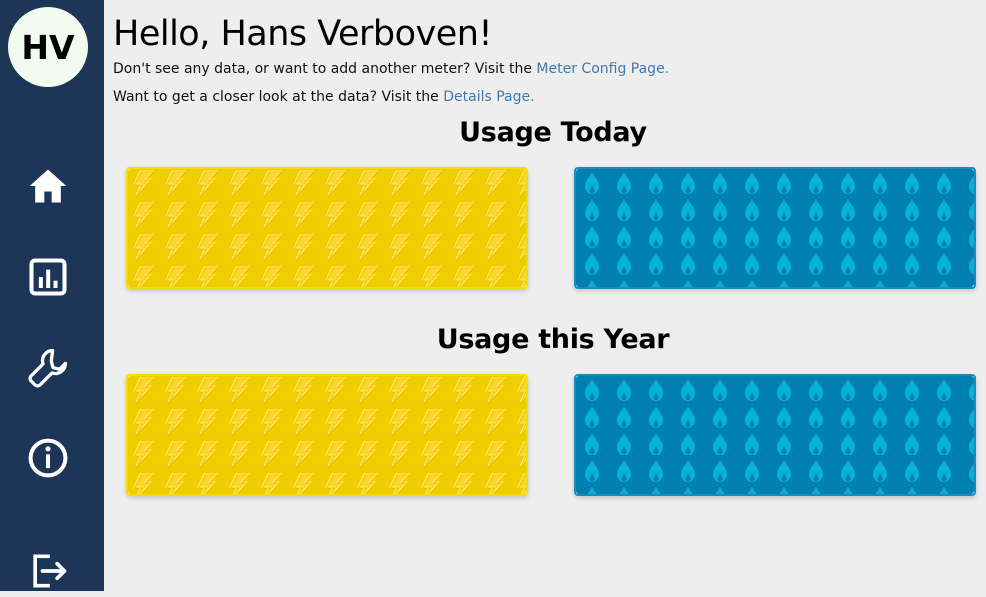 Image resolution: width=986 pixels, height=597 pixels. I want to click on sidebar-item-logout, so click(48, 571).